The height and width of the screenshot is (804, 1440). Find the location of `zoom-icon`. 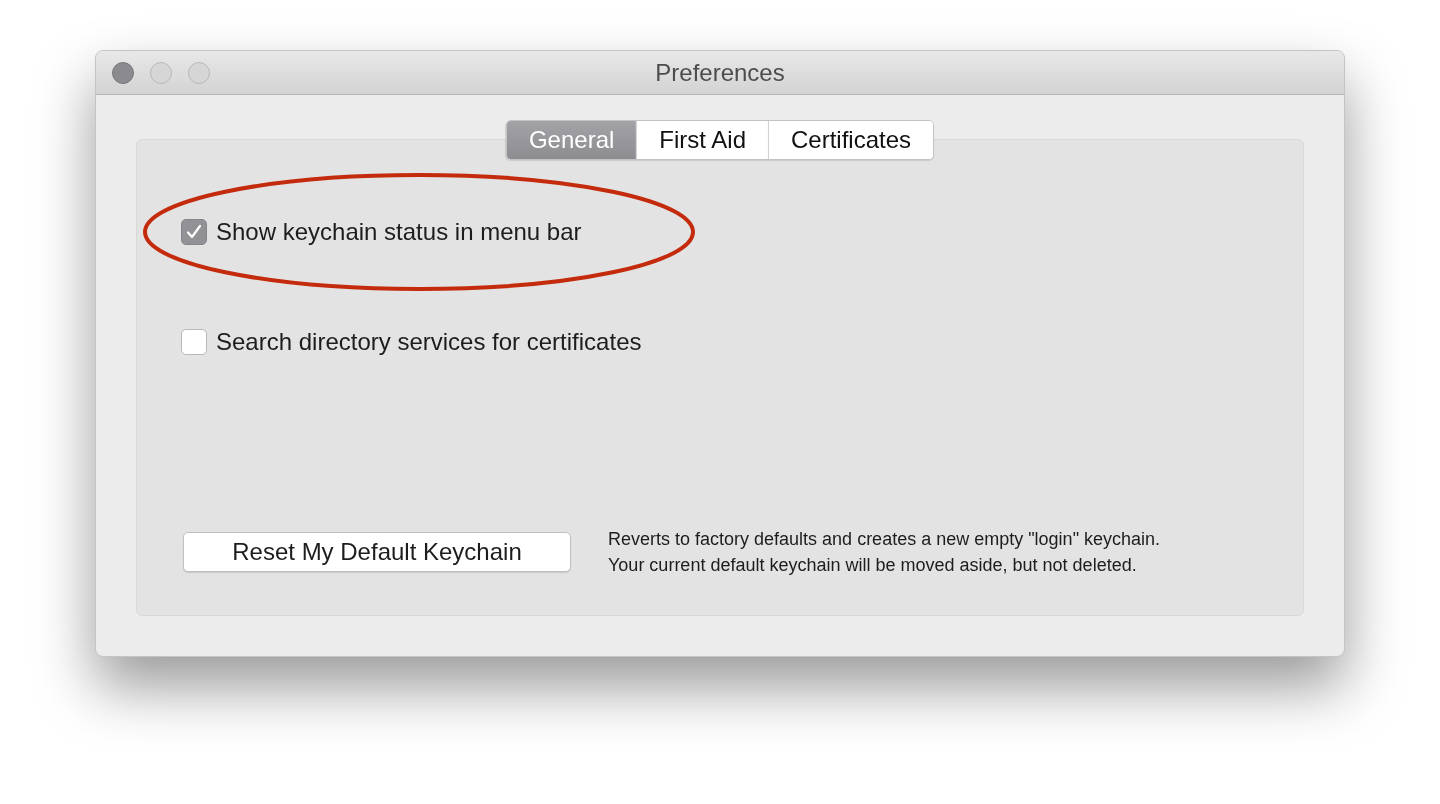

zoom-icon is located at coordinates (199, 73).